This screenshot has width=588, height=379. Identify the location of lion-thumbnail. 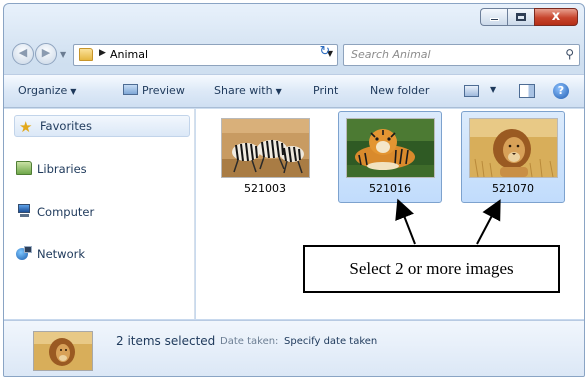
(513, 148).